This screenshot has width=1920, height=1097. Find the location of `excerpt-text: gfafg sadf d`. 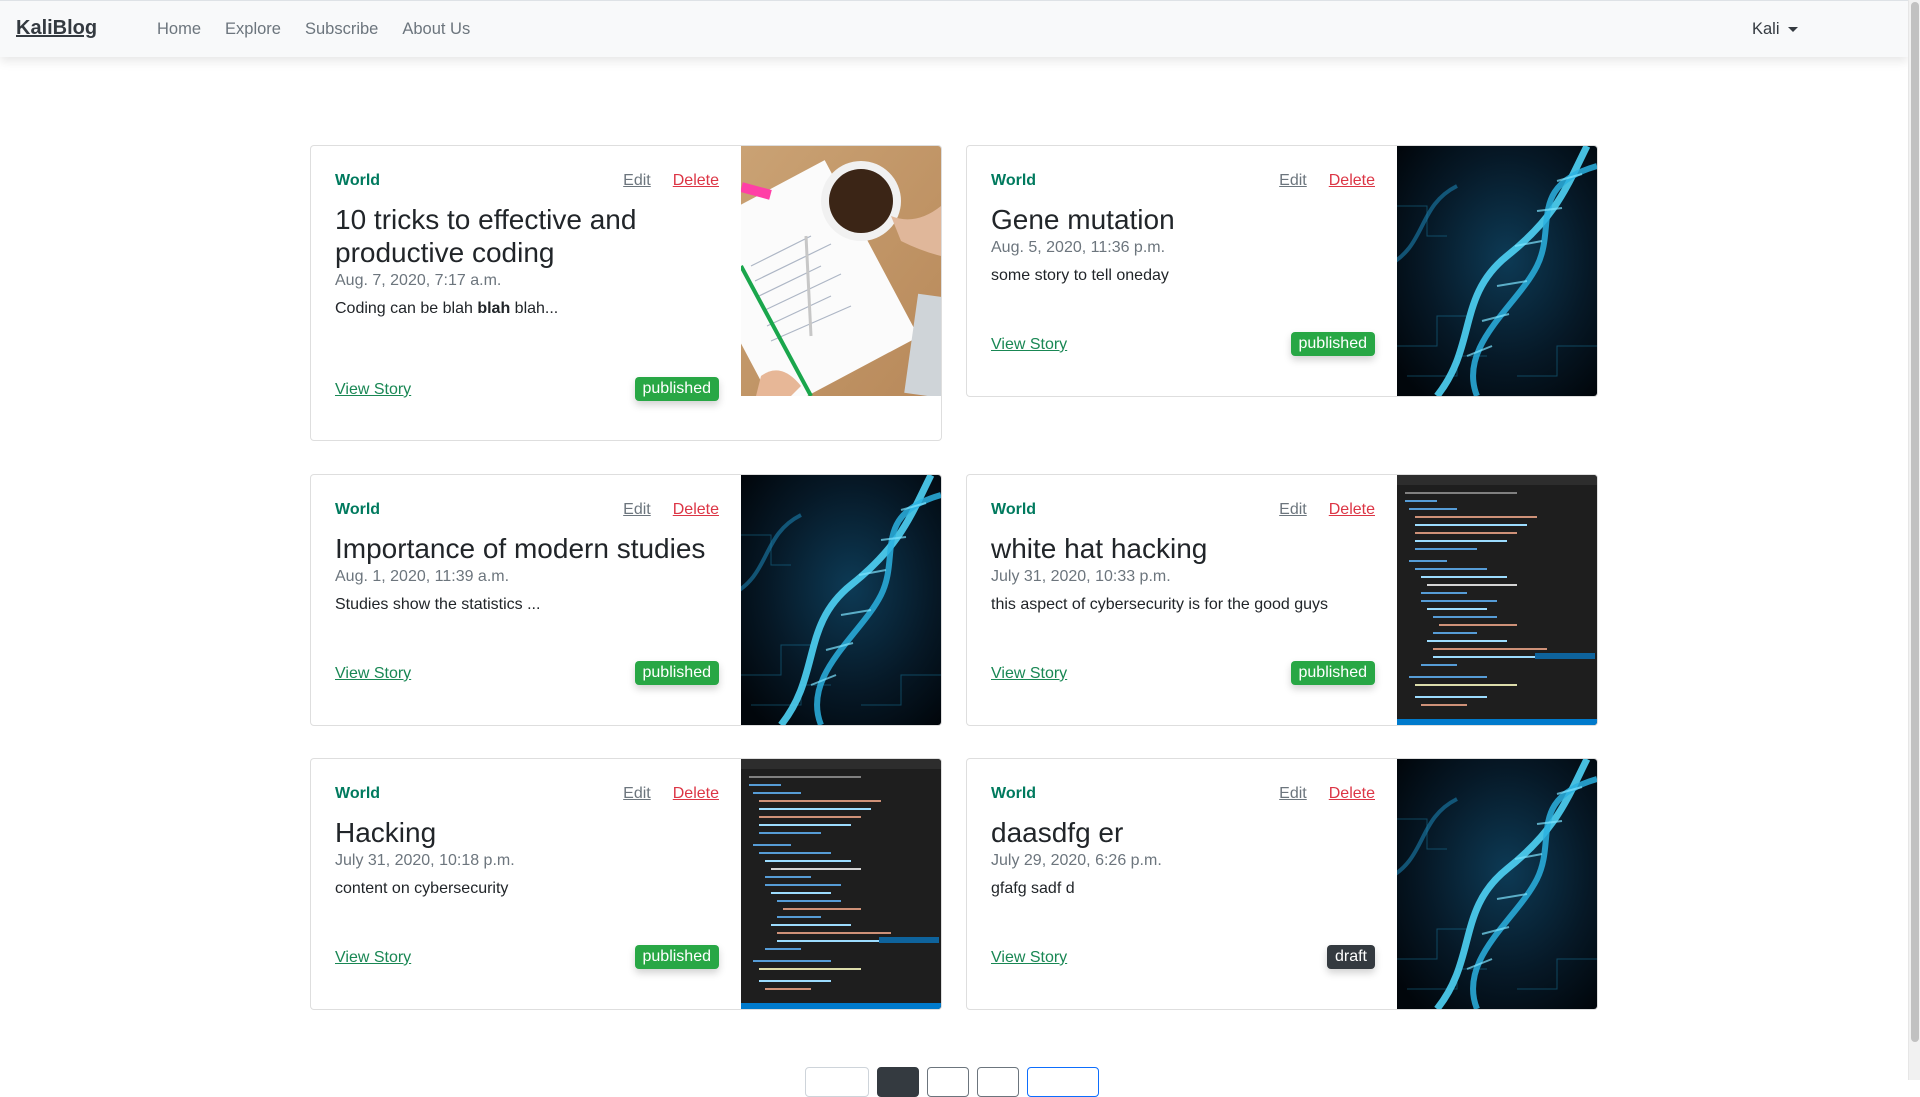

excerpt-text: gfafg sadf d is located at coordinates (1033, 888).